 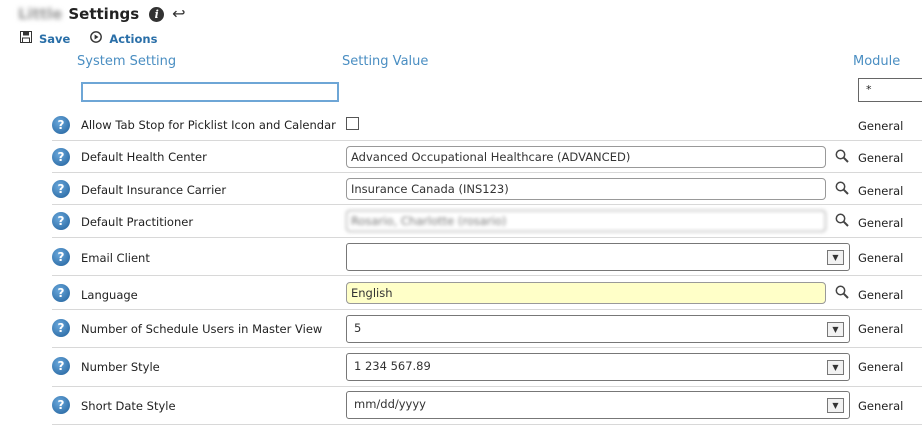 I want to click on setting-label: Language, so click(x=109, y=295).